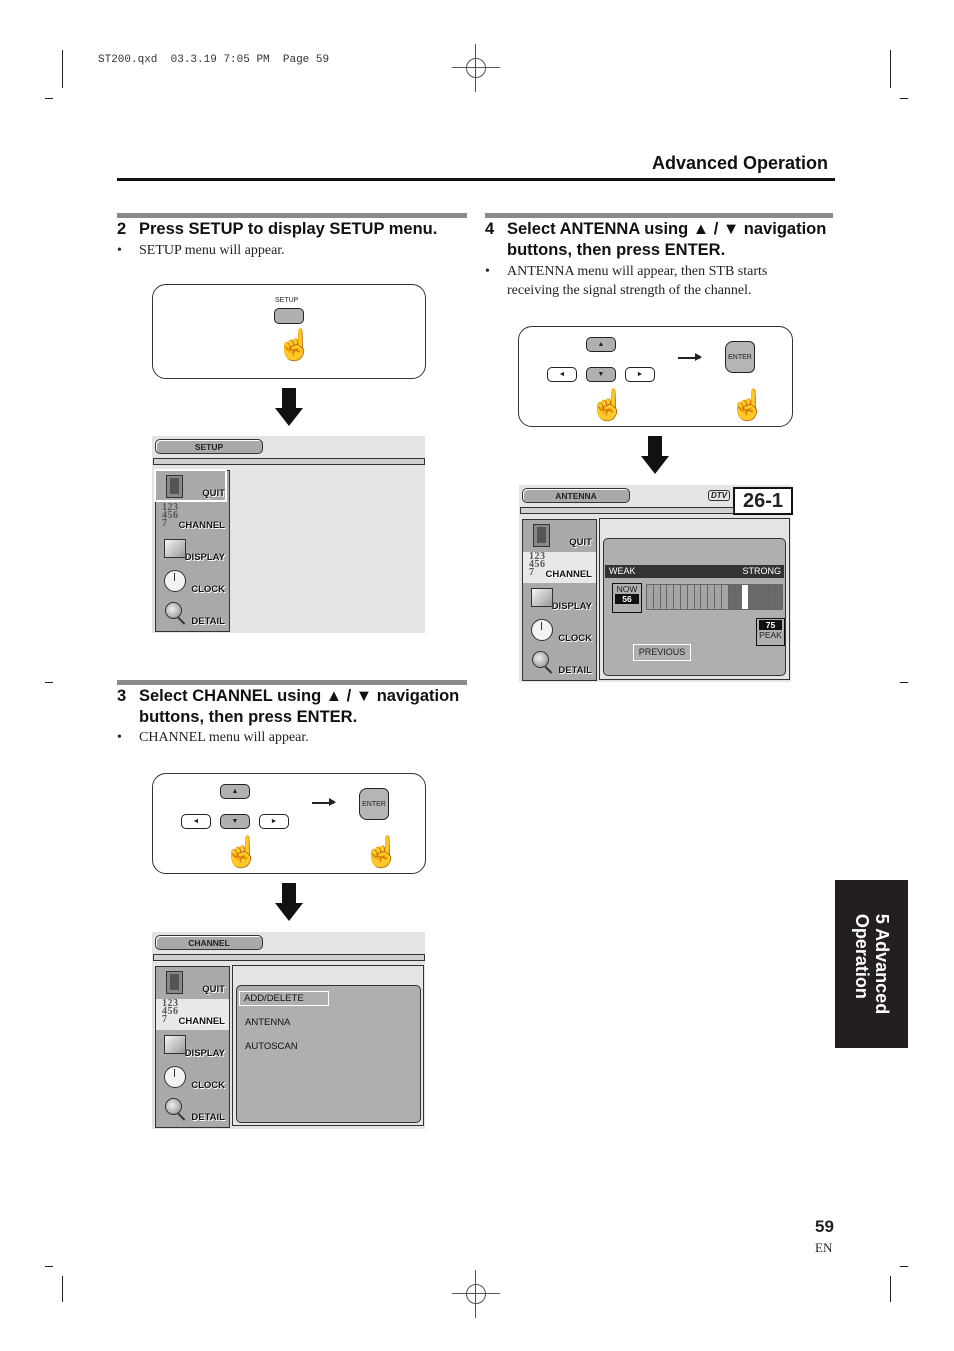 This screenshot has width=954, height=1351. I want to click on signal-segment, so click(779, 597).